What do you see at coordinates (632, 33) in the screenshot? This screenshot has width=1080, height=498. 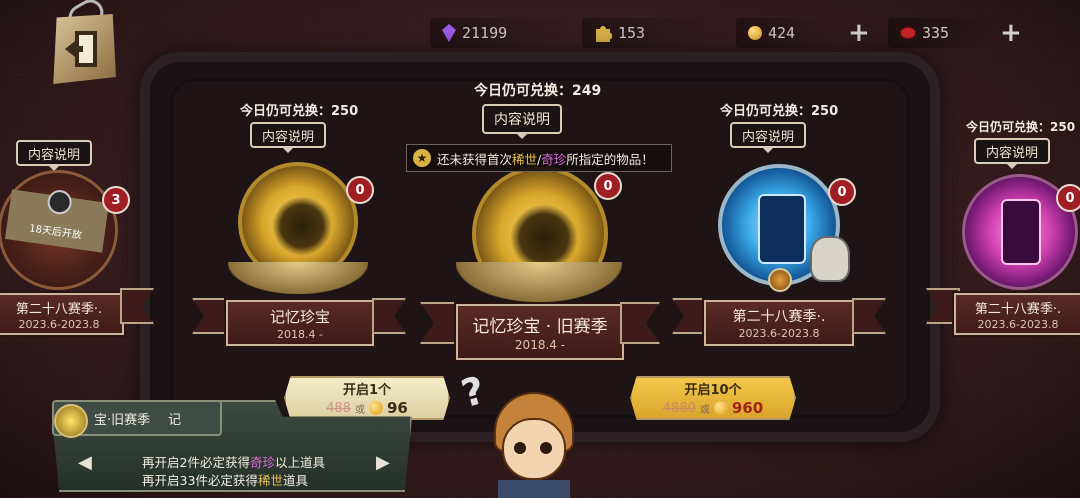 I see `currency-value: 153` at bounding box center [632, 33].